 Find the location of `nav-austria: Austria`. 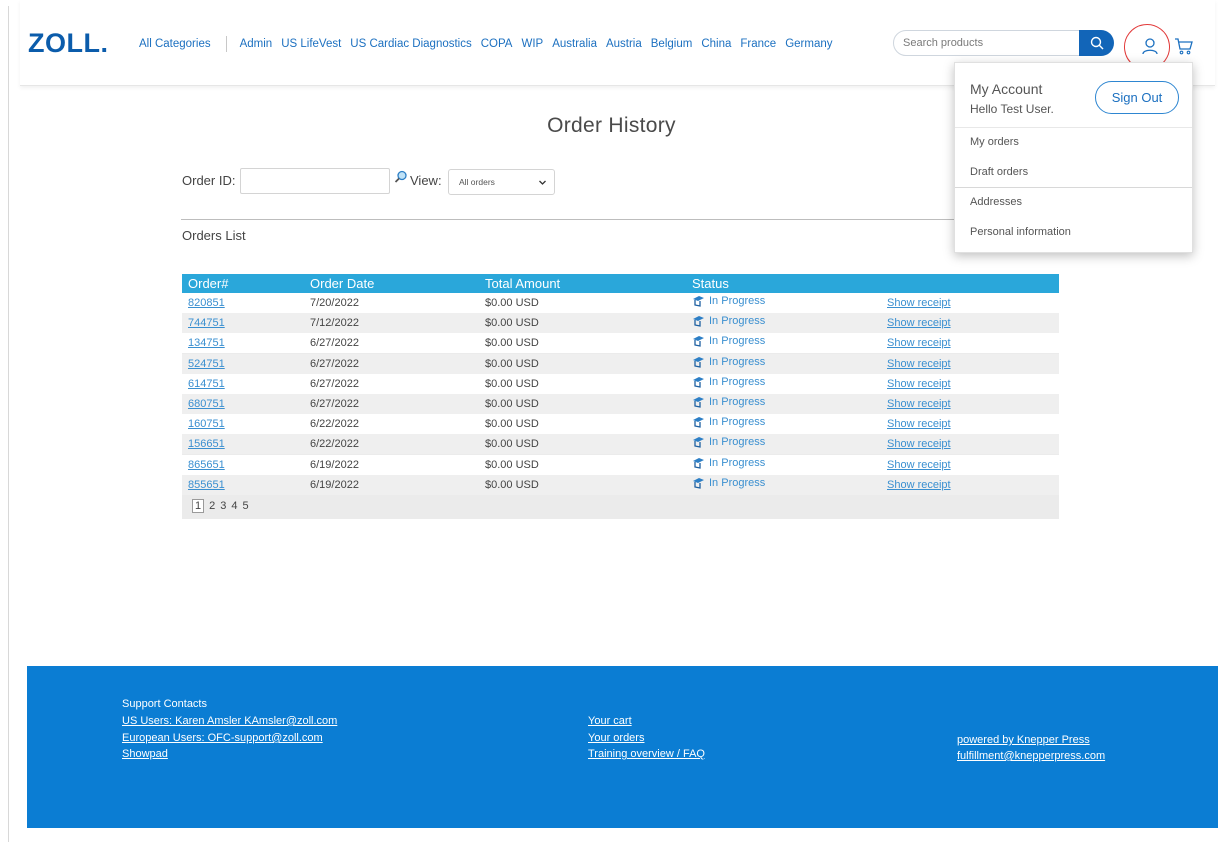

nav-austria: Austria is located at coordinates (624, 44).